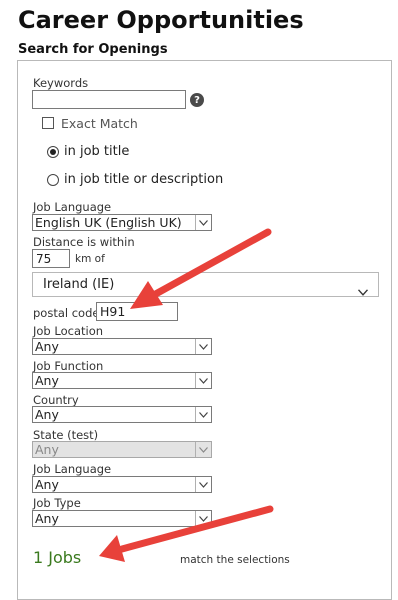 The width and height of the screenshot is (398, 600). I want to click on job-language-select: English UK (English UK), so click(122, 222).